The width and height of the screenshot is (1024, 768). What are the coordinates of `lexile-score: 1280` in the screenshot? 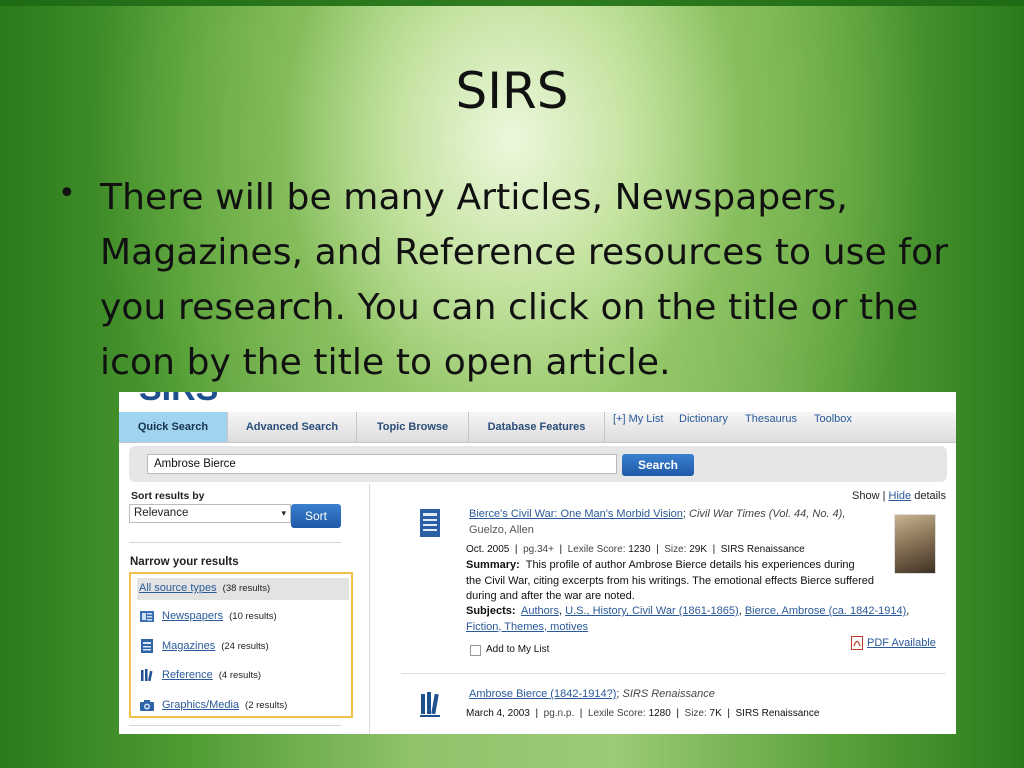 It's located at (659, 713).